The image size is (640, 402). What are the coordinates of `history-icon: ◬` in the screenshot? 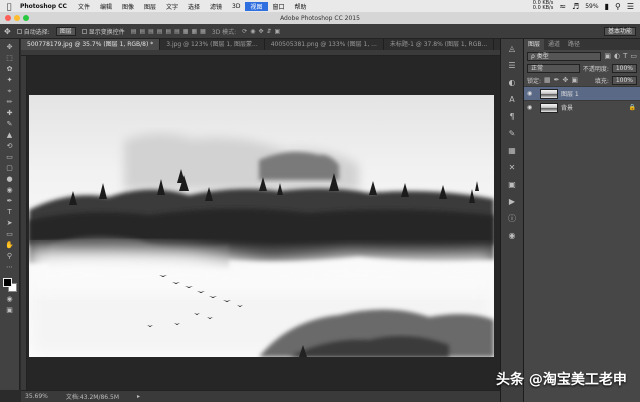 It's located at (512, 49).